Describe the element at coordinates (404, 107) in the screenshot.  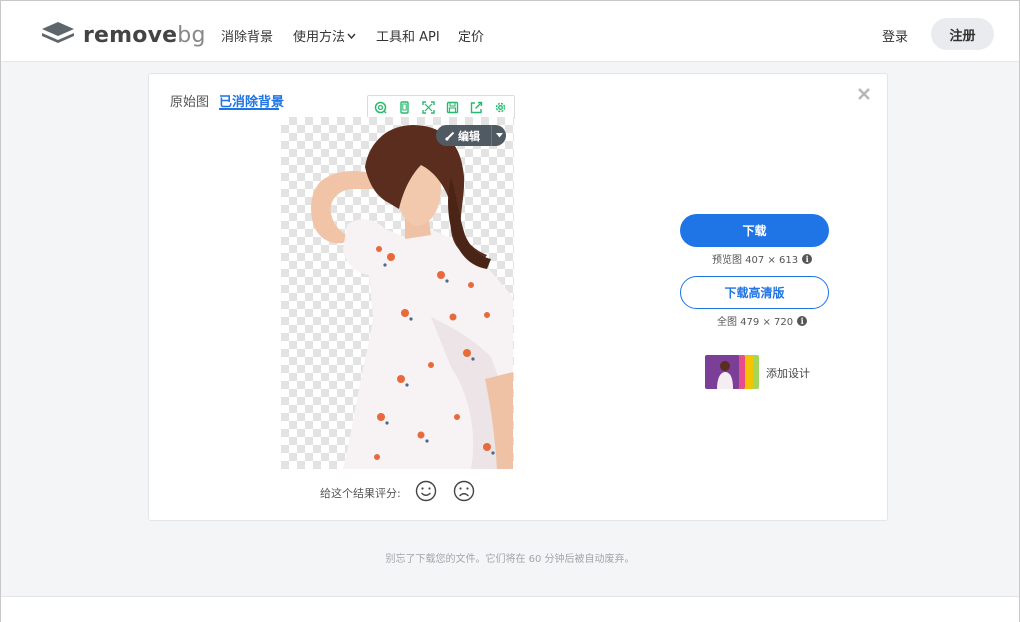
I see `phone-icon` at that location.